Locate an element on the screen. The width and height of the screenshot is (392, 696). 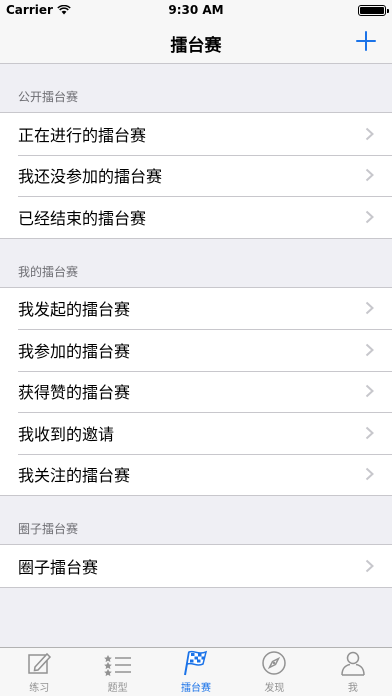
section-group-circle: 圈子擂台赛 is located at coordinates (196, 566).